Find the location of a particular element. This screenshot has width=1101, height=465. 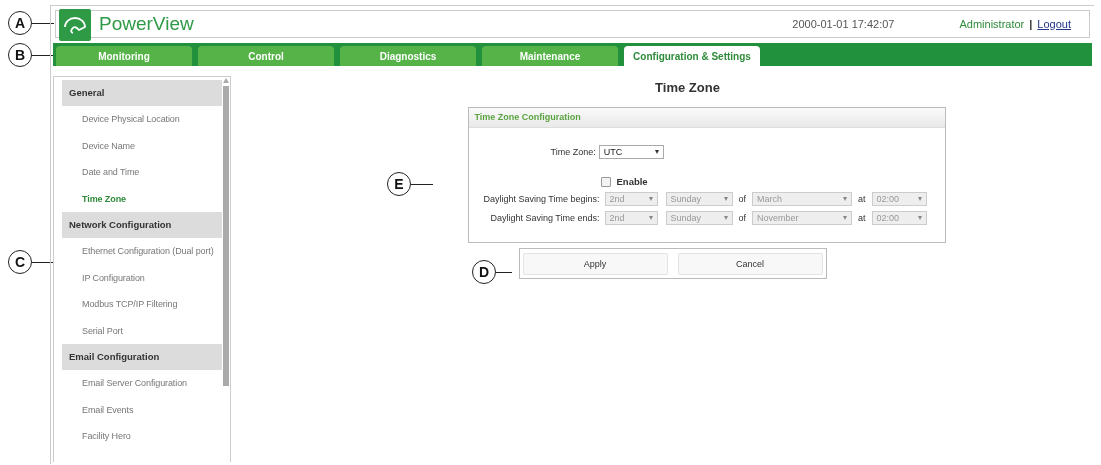

app-name: PowerView is located at coordinates (146, 24).